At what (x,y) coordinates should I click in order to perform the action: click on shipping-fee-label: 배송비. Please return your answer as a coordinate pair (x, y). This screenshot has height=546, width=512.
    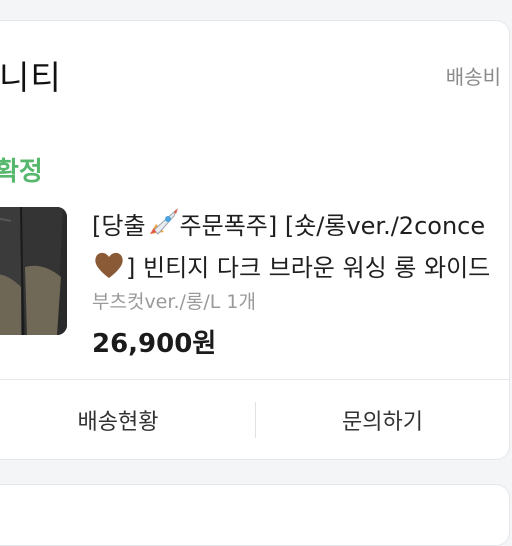
    Looking at the image, I should click on (473, 77).